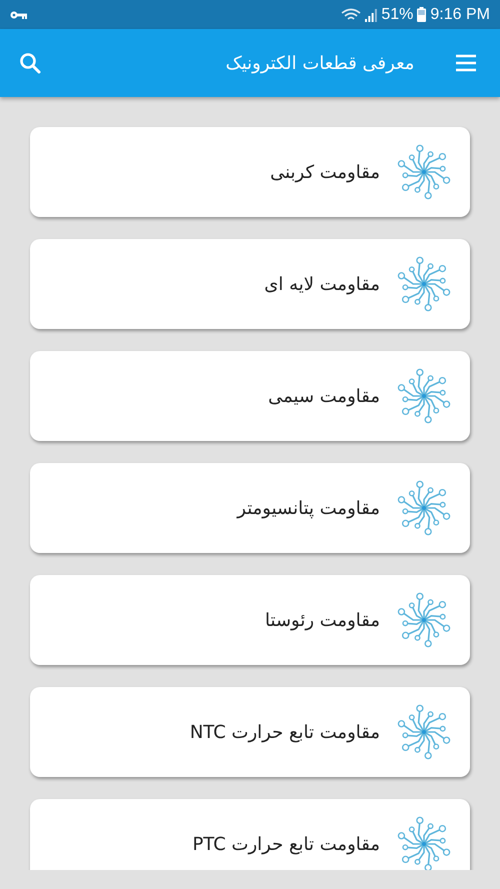 The width and height of the screenshot is (500, 889). Describe the element at coordinates (320, 63) in the screenshot. I see `app-title: معرفی قطعات الکترونیک` at that location.